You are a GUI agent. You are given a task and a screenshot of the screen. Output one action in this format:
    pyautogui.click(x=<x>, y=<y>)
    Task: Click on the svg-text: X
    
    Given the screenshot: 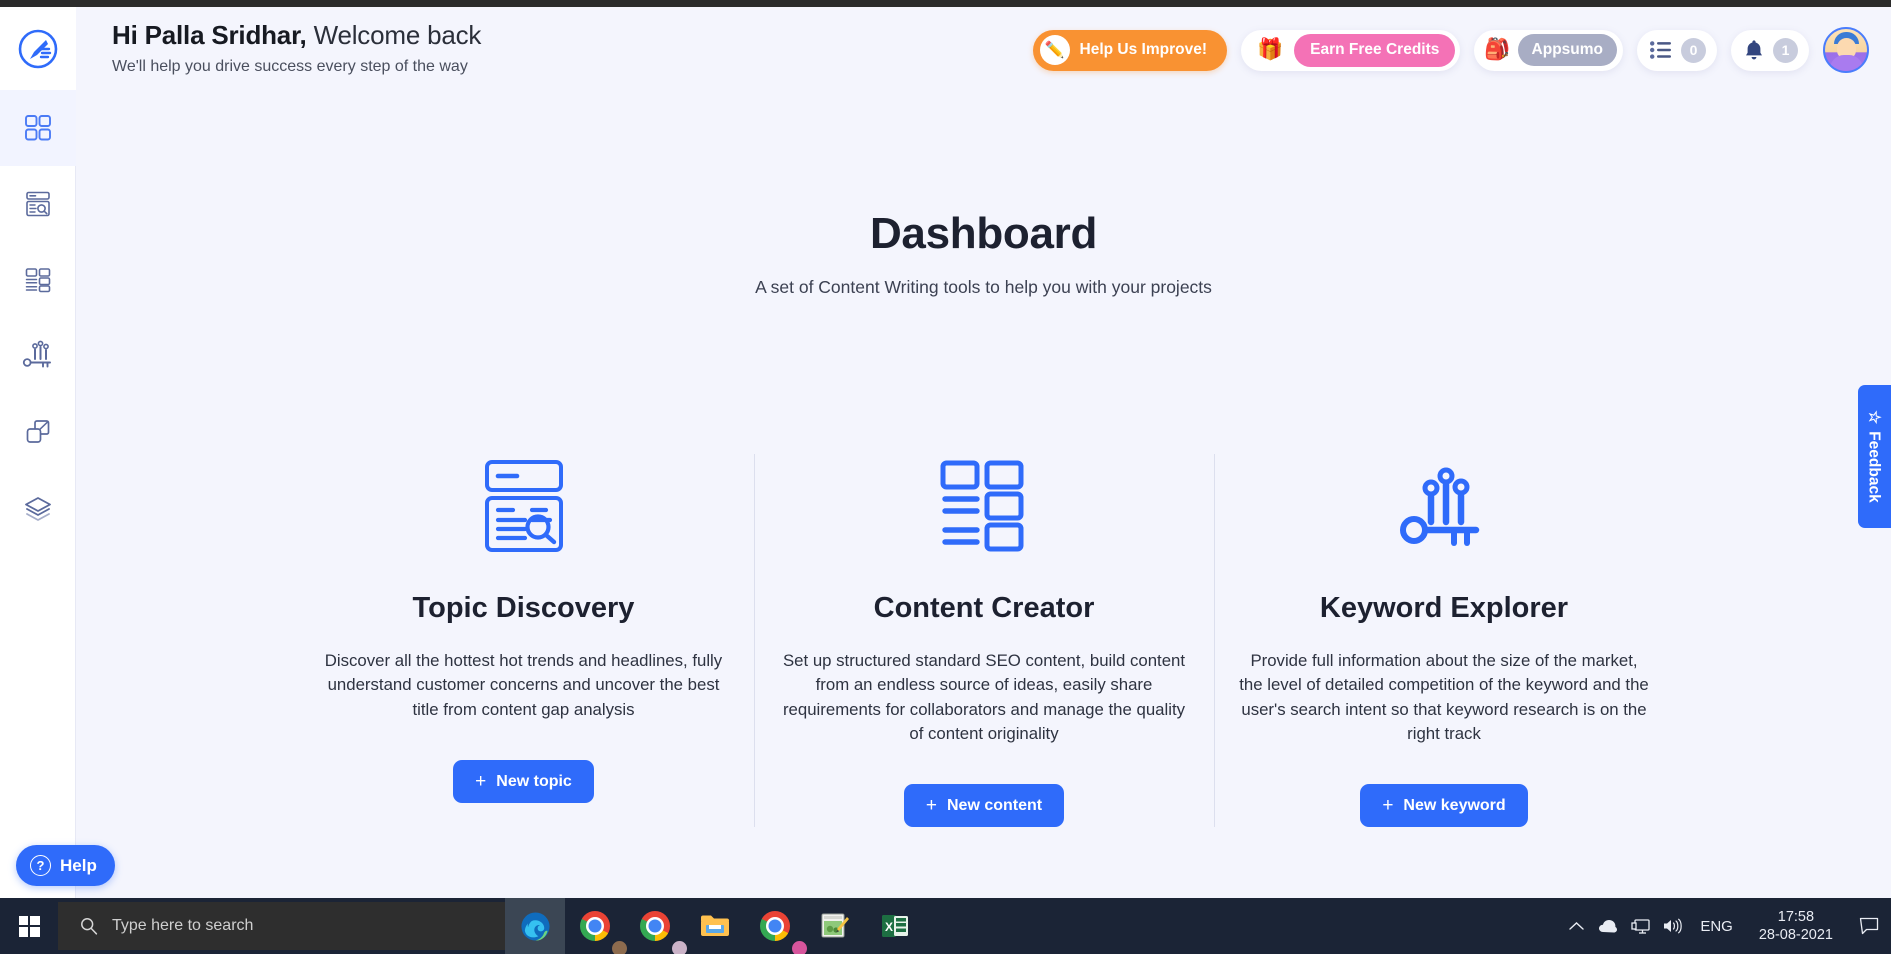 What is the action you would take?
    pyautogui.click(x=889, y=927)
    